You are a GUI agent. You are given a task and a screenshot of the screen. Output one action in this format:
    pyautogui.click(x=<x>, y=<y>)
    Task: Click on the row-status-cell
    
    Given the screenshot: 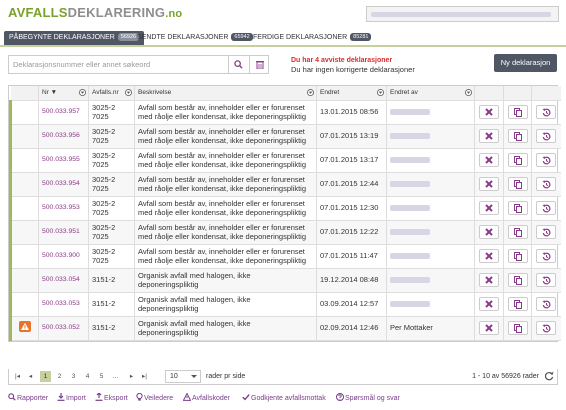 What is the action you would take?
    pyautogui.click(x=24, y=232)
    